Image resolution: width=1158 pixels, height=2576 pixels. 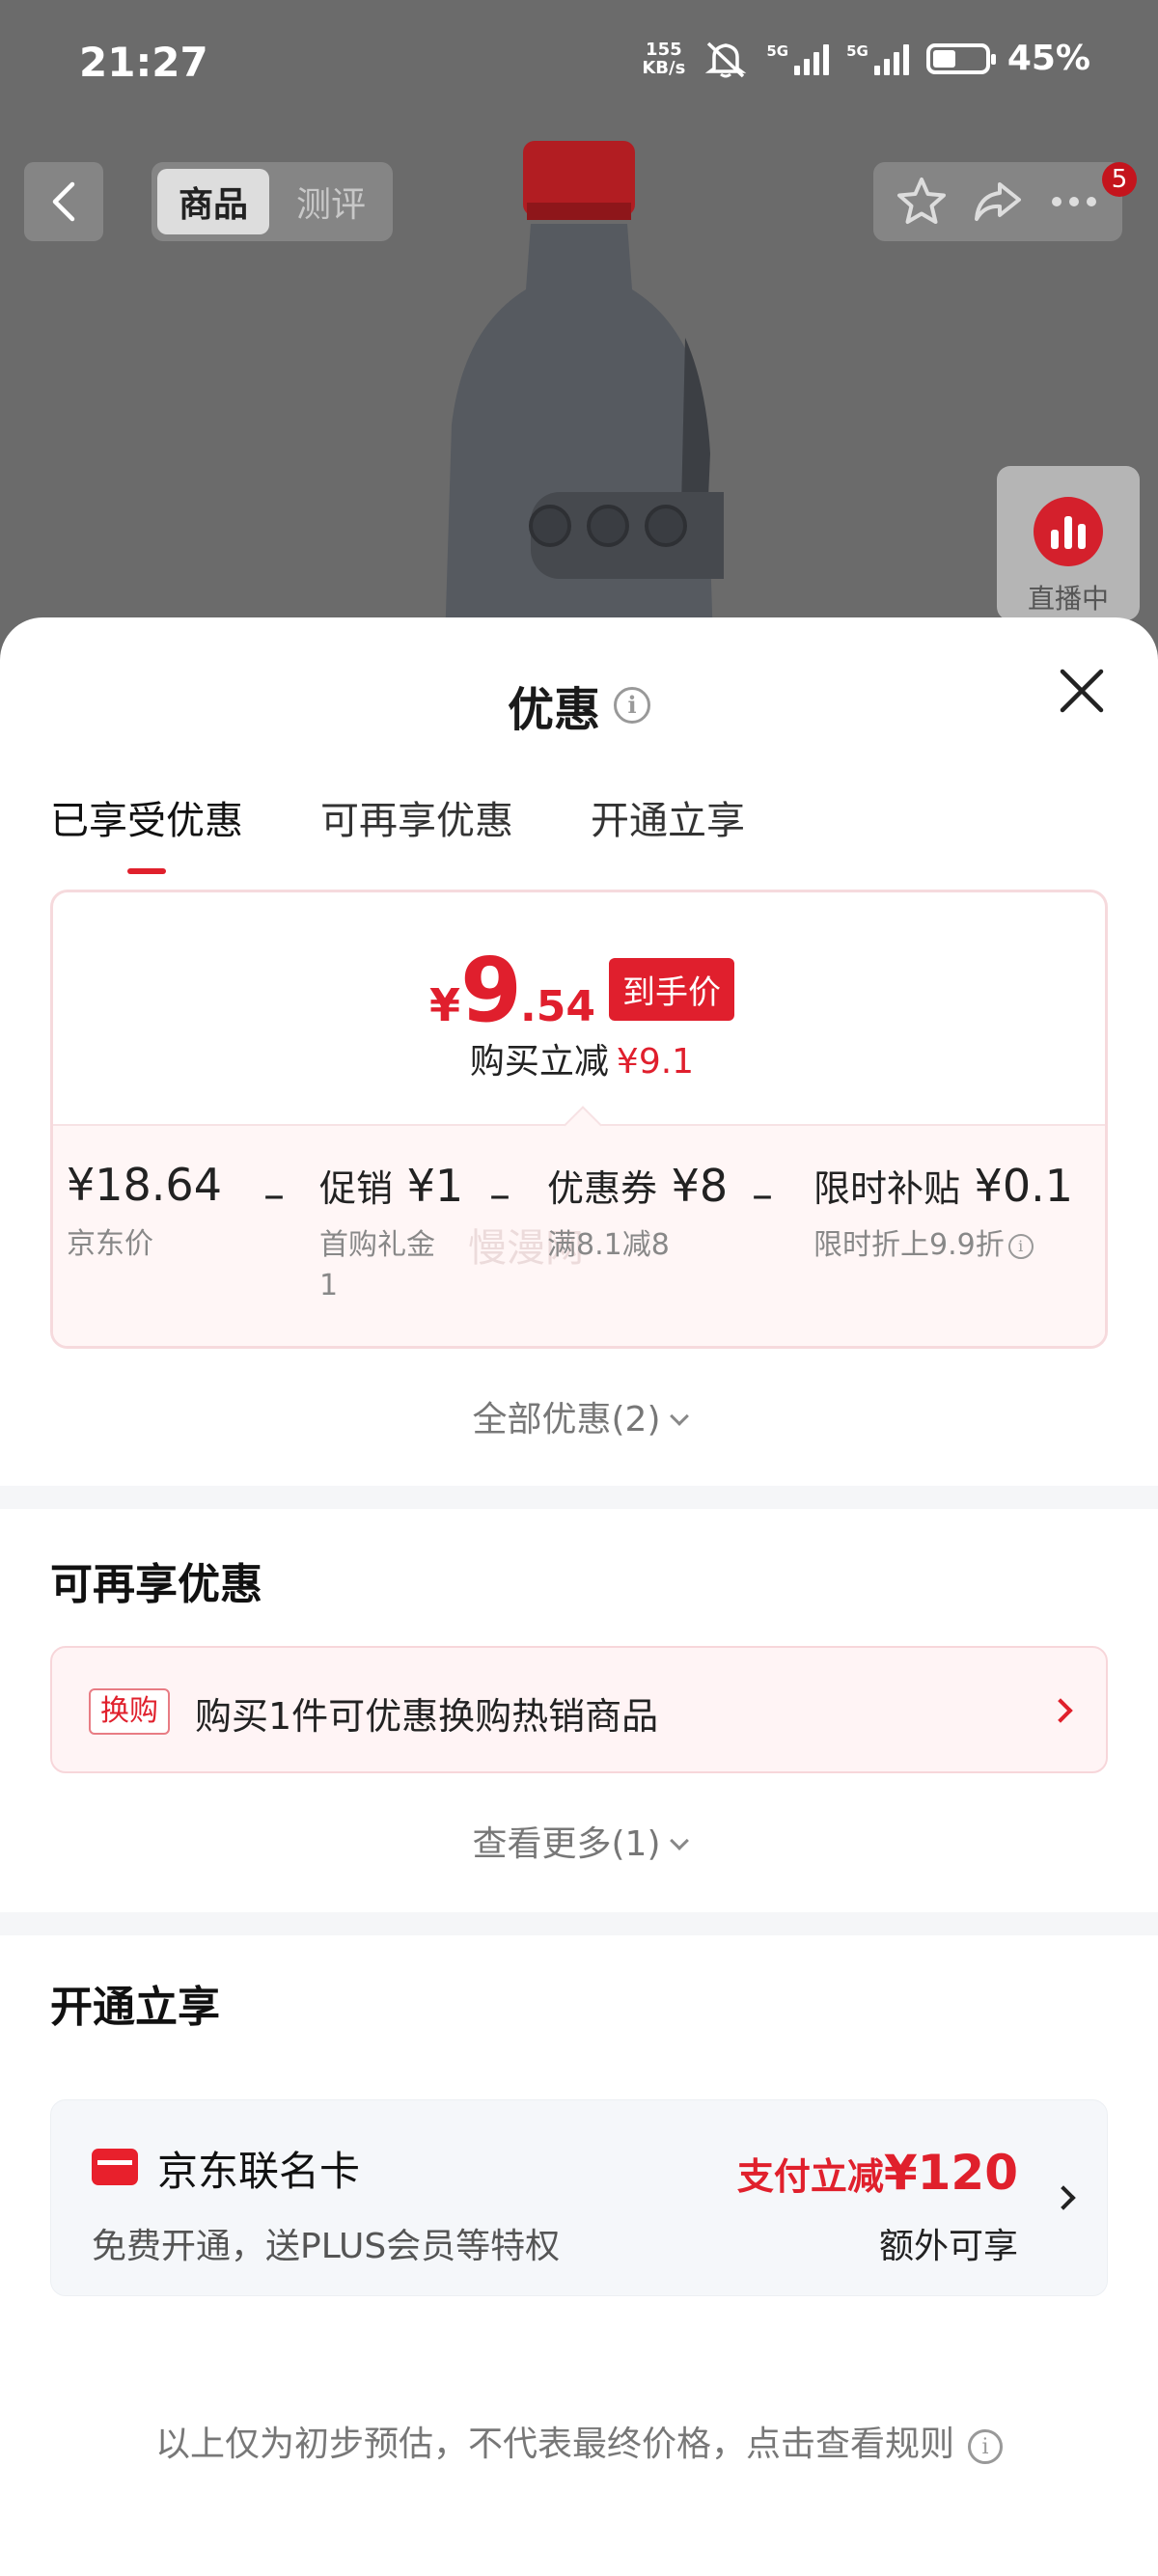 I want to click on card-extra: 额外可享, so click(x=948, y=2246).